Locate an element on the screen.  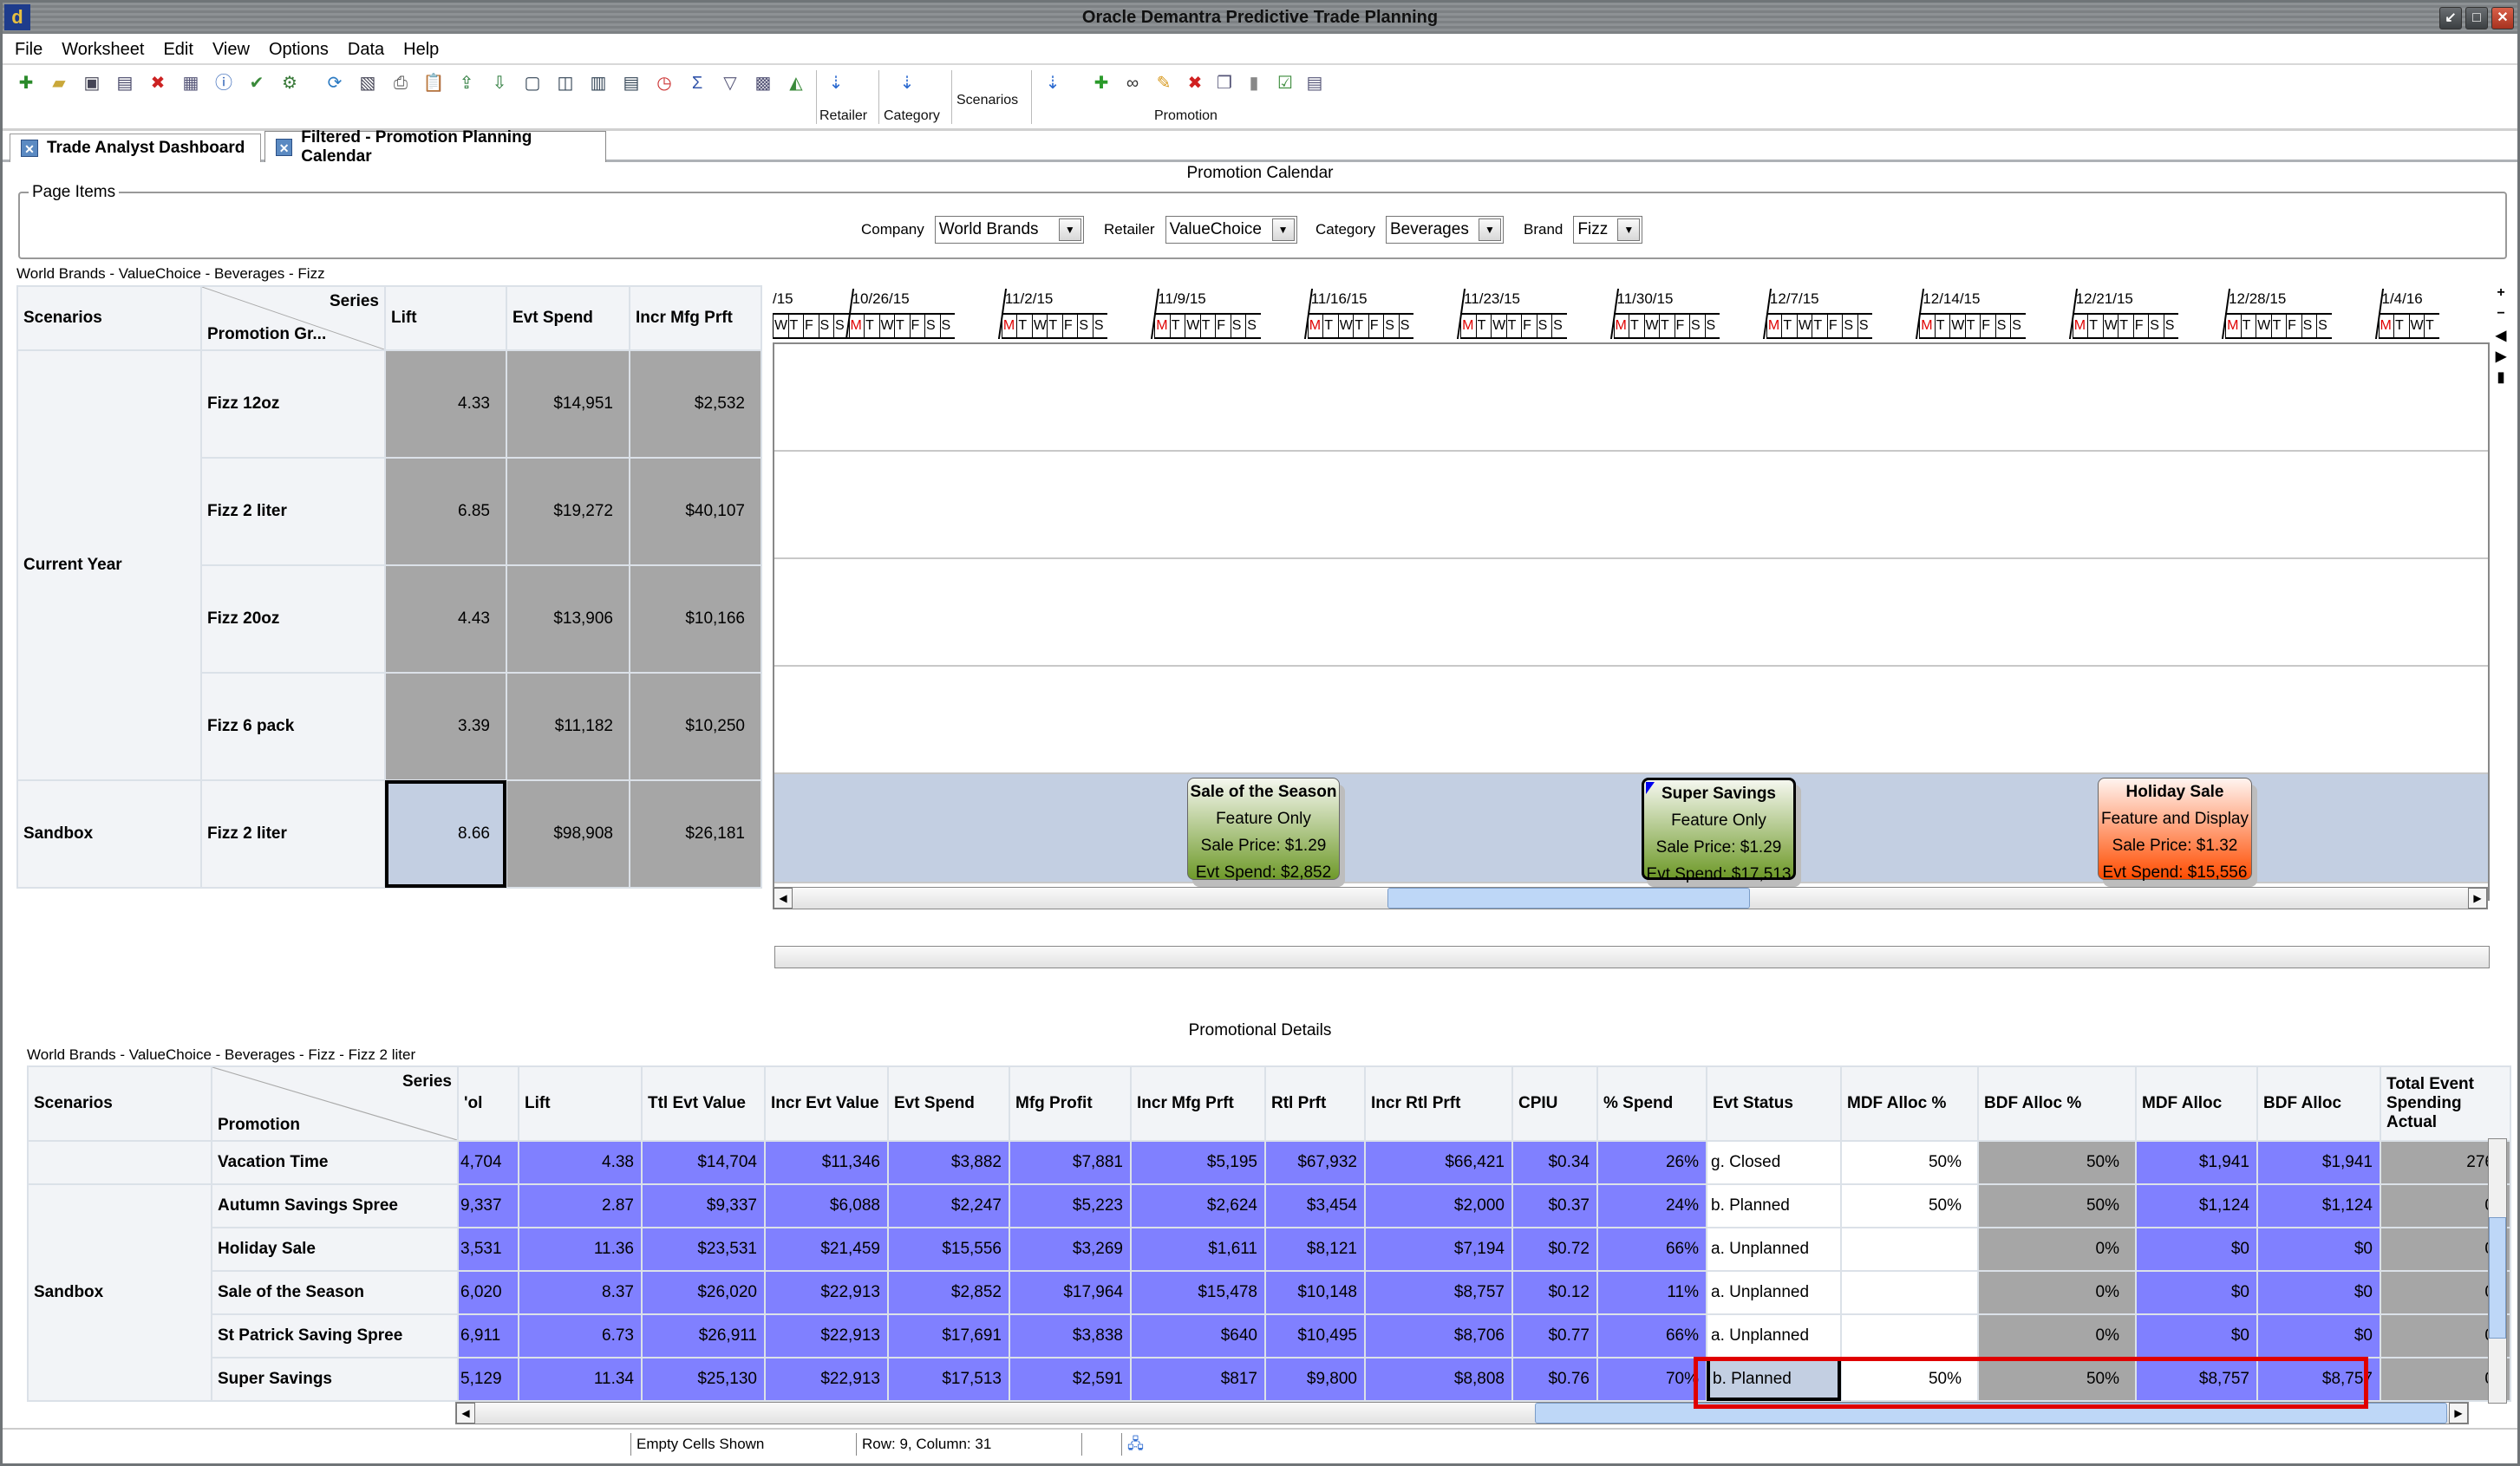
cell: $5,195 is located at coordinates (1198, 1162).